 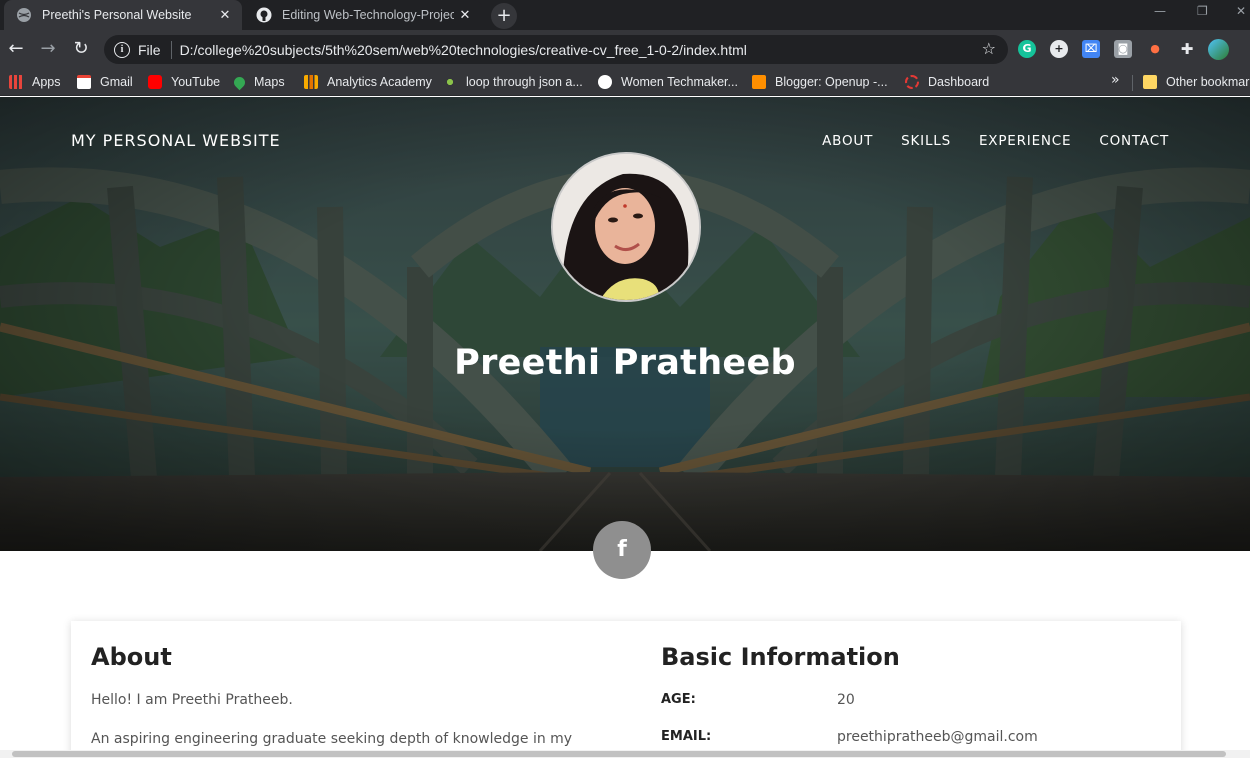 I want to click on info-icon: i, so click(x=122, y=49).